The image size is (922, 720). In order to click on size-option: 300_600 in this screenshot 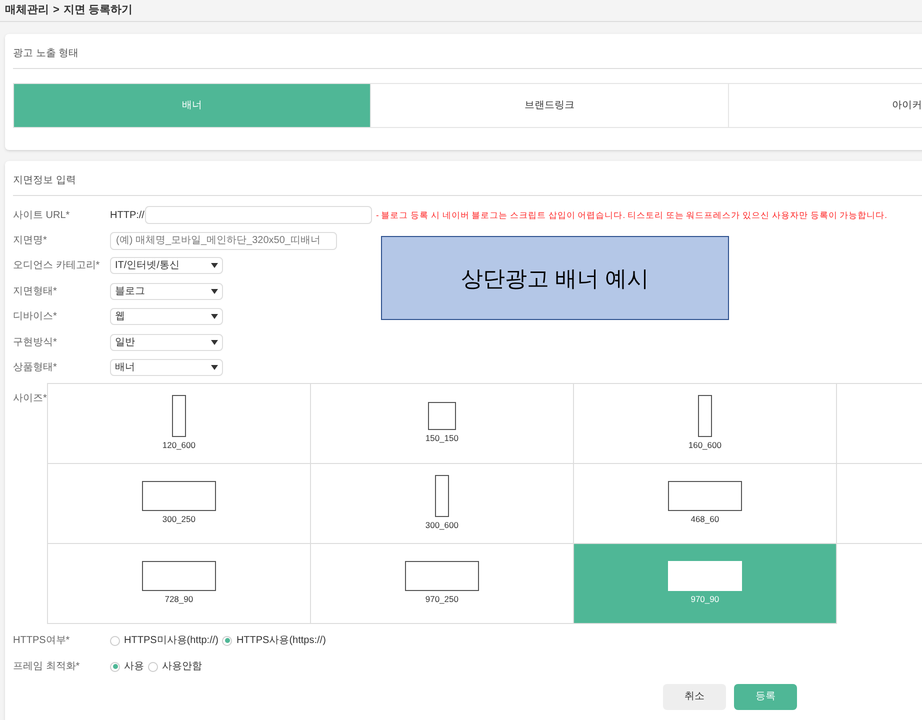, I will do `click(442, 504)`.